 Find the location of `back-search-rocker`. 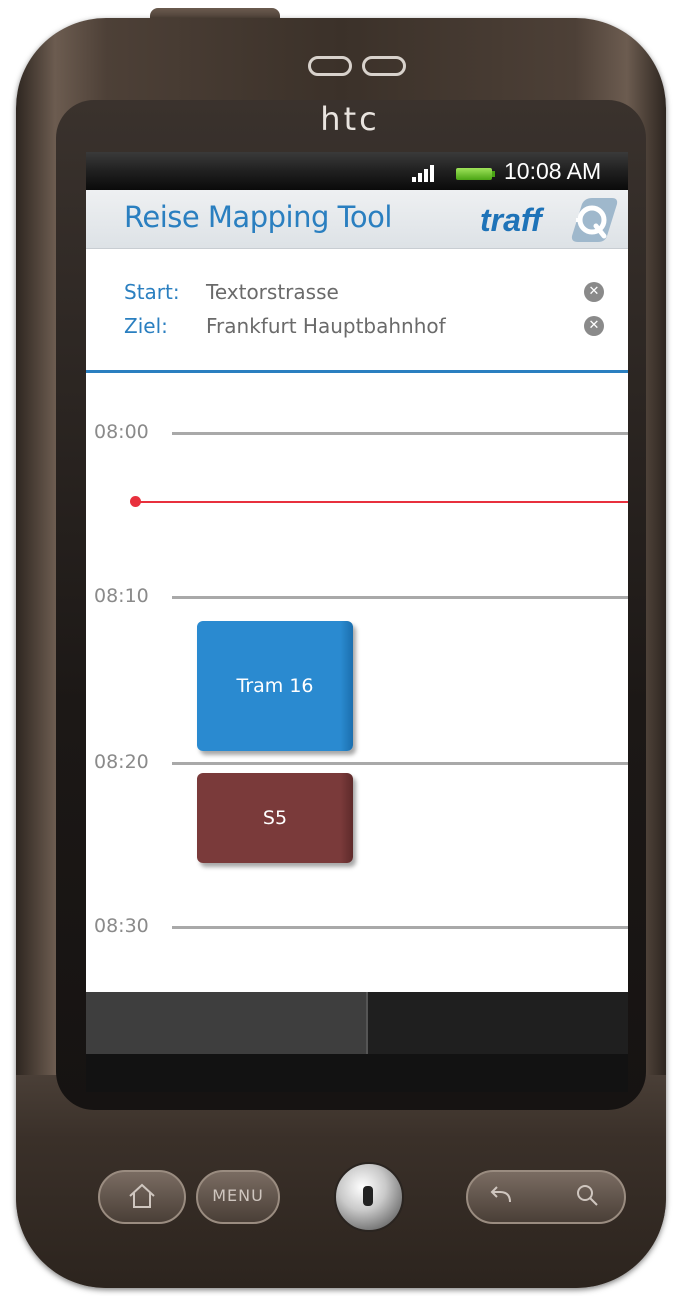

back-search-rocker is located at coordinates (546, 1197).